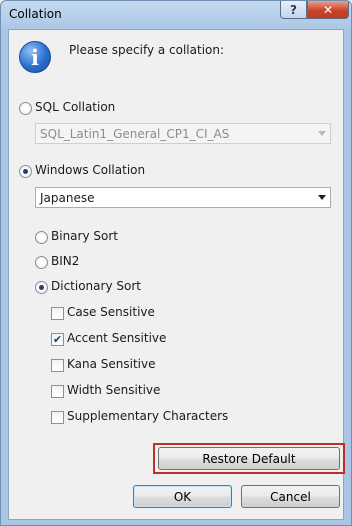 This screenshot has height=526, width=352. Describe the element at coordinates (41, 287) in the screenshot. I see `dictionary-sort-radio` at that location.